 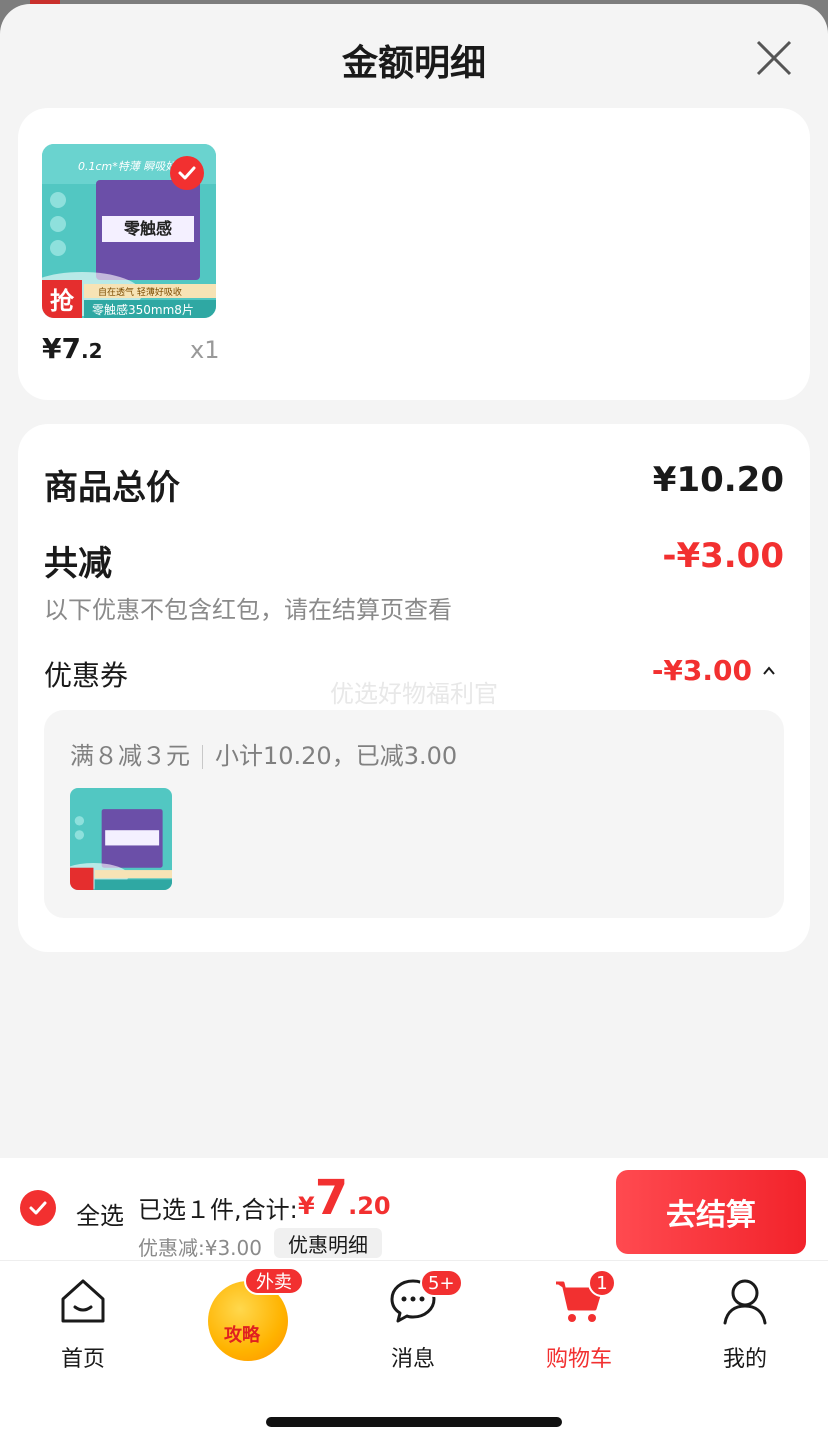 What do you see at coordinates (414, 1209) in the screenshot?
I see `checkout-bar: 全选 已选１件,合计: ¥7.20 优惠减:¥3.00 优惠明细 去结算` at bounding box center [414, 1209].